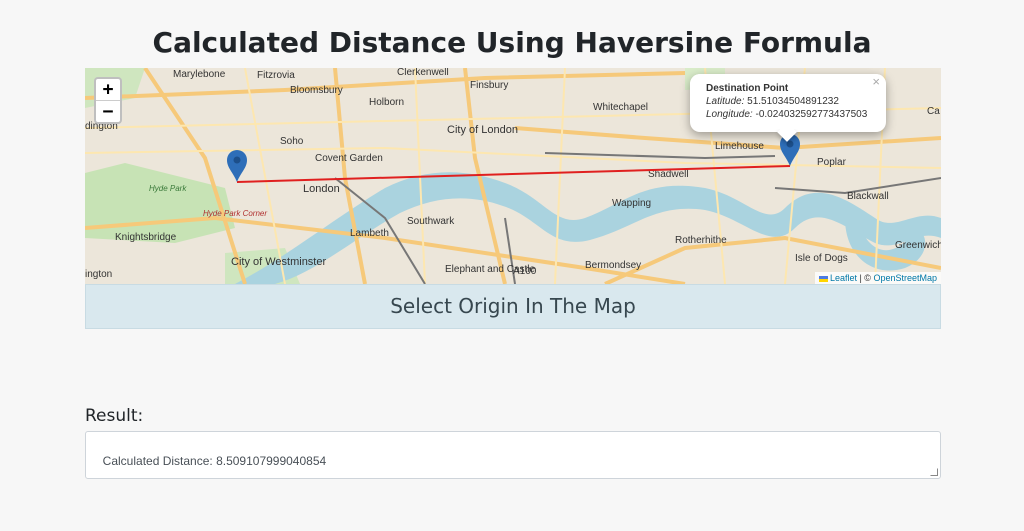  What do you see at coordinates (793, 101) in the screenshot?
I see `popup-latitude-value: 51.51034504891232` at bounding box center [793, 101].